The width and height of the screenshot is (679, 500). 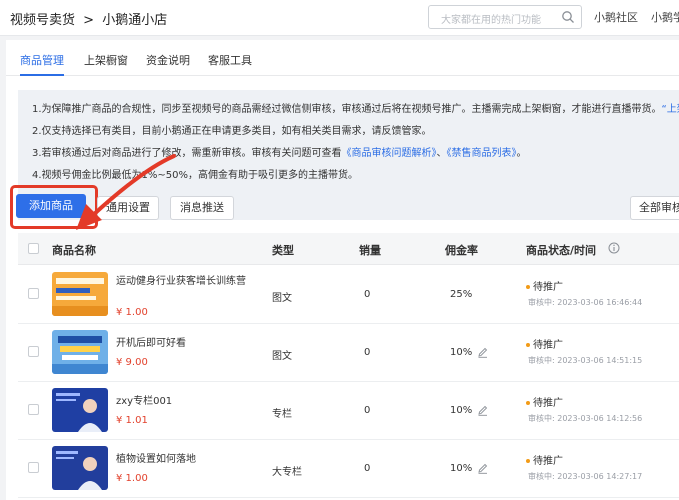 I want to click on tab-product-management: 商品管理, so click(x=42, y=60).